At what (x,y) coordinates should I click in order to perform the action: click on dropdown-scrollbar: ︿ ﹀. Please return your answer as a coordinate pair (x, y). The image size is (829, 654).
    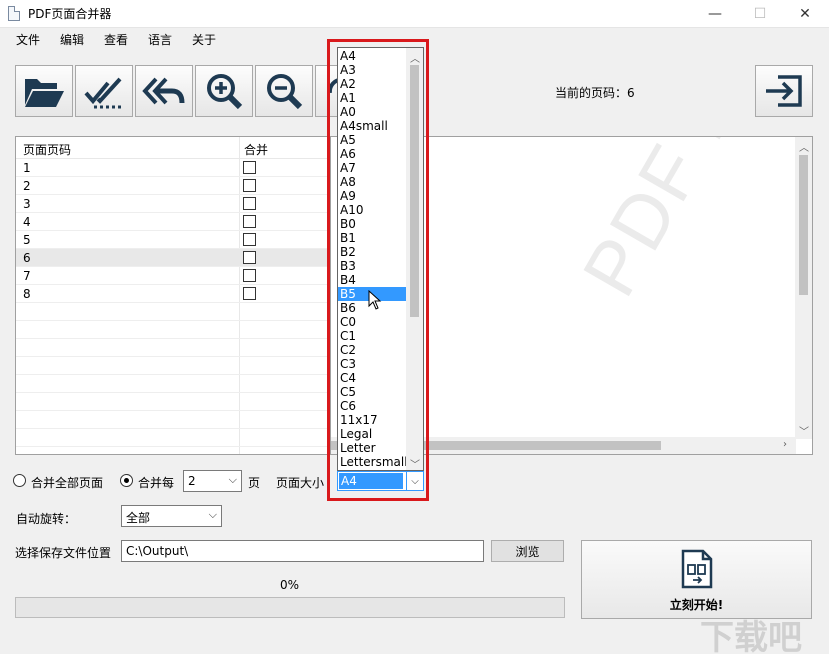
    Looking at the image, I should click on (414, 259).